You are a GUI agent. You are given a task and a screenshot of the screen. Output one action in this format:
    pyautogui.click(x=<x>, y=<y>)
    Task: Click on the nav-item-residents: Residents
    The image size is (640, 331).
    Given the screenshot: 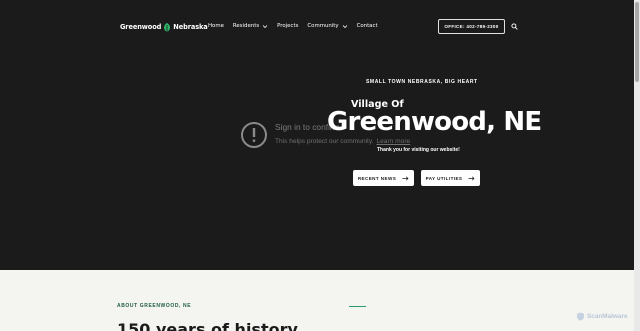 What is the action you would take?
    pyautogui.click(x=250, y=26)
    